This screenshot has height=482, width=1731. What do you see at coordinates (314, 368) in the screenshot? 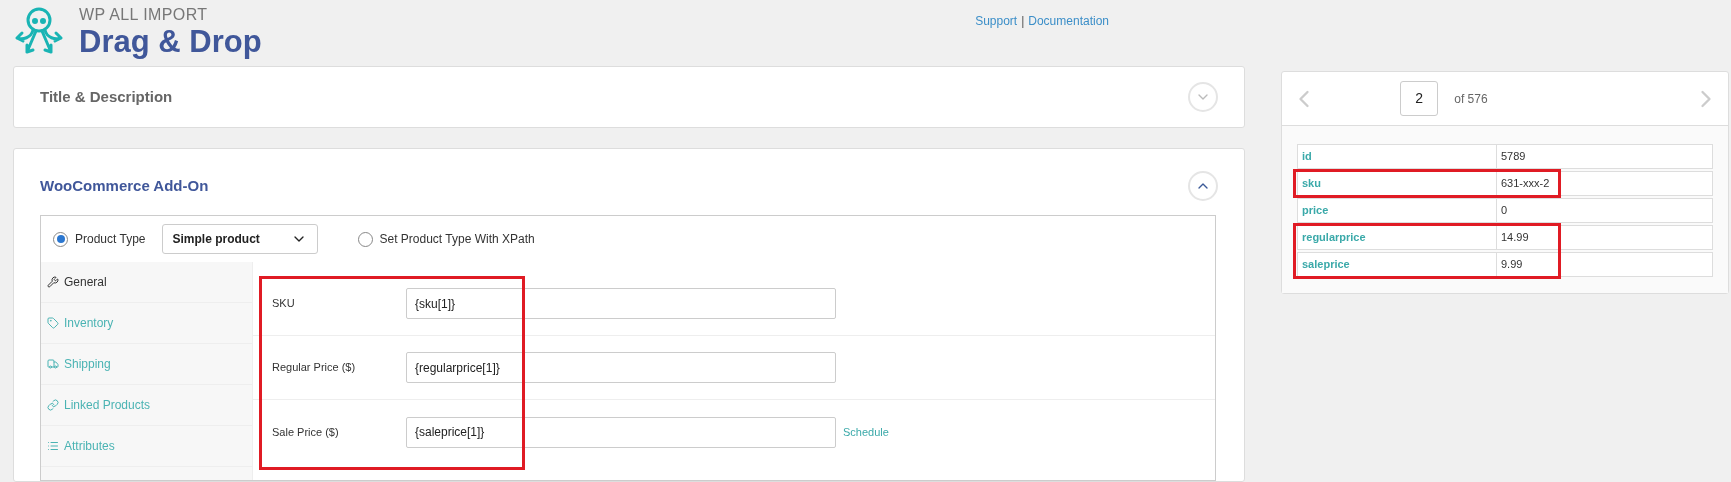
I see `field-label: Regular Price ($)` at bounding box center [314, 368].